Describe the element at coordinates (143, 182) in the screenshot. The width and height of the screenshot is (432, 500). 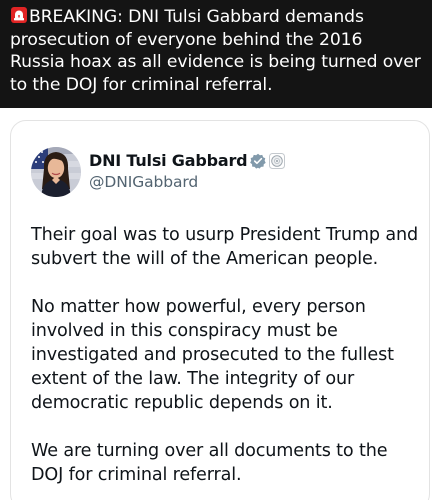
I see `author-handle: @DNIGabbard` at that location.